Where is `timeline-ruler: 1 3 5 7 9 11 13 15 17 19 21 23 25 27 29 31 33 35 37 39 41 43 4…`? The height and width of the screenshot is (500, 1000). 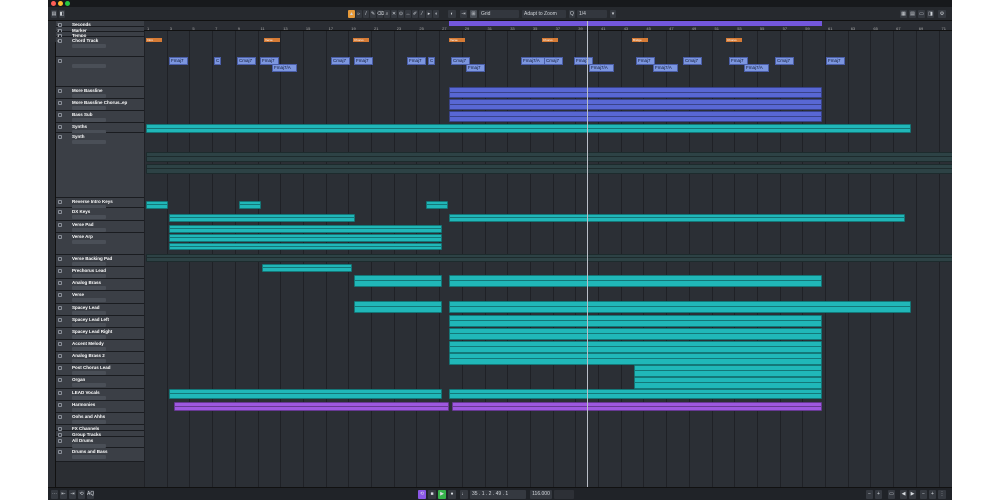 timeline-ruler: 1 3 5 7 9 11 13 15 17 19 21 23 25 27 29 31 33 35 37 39 41 43 4… is located at coordinates (548, 26).